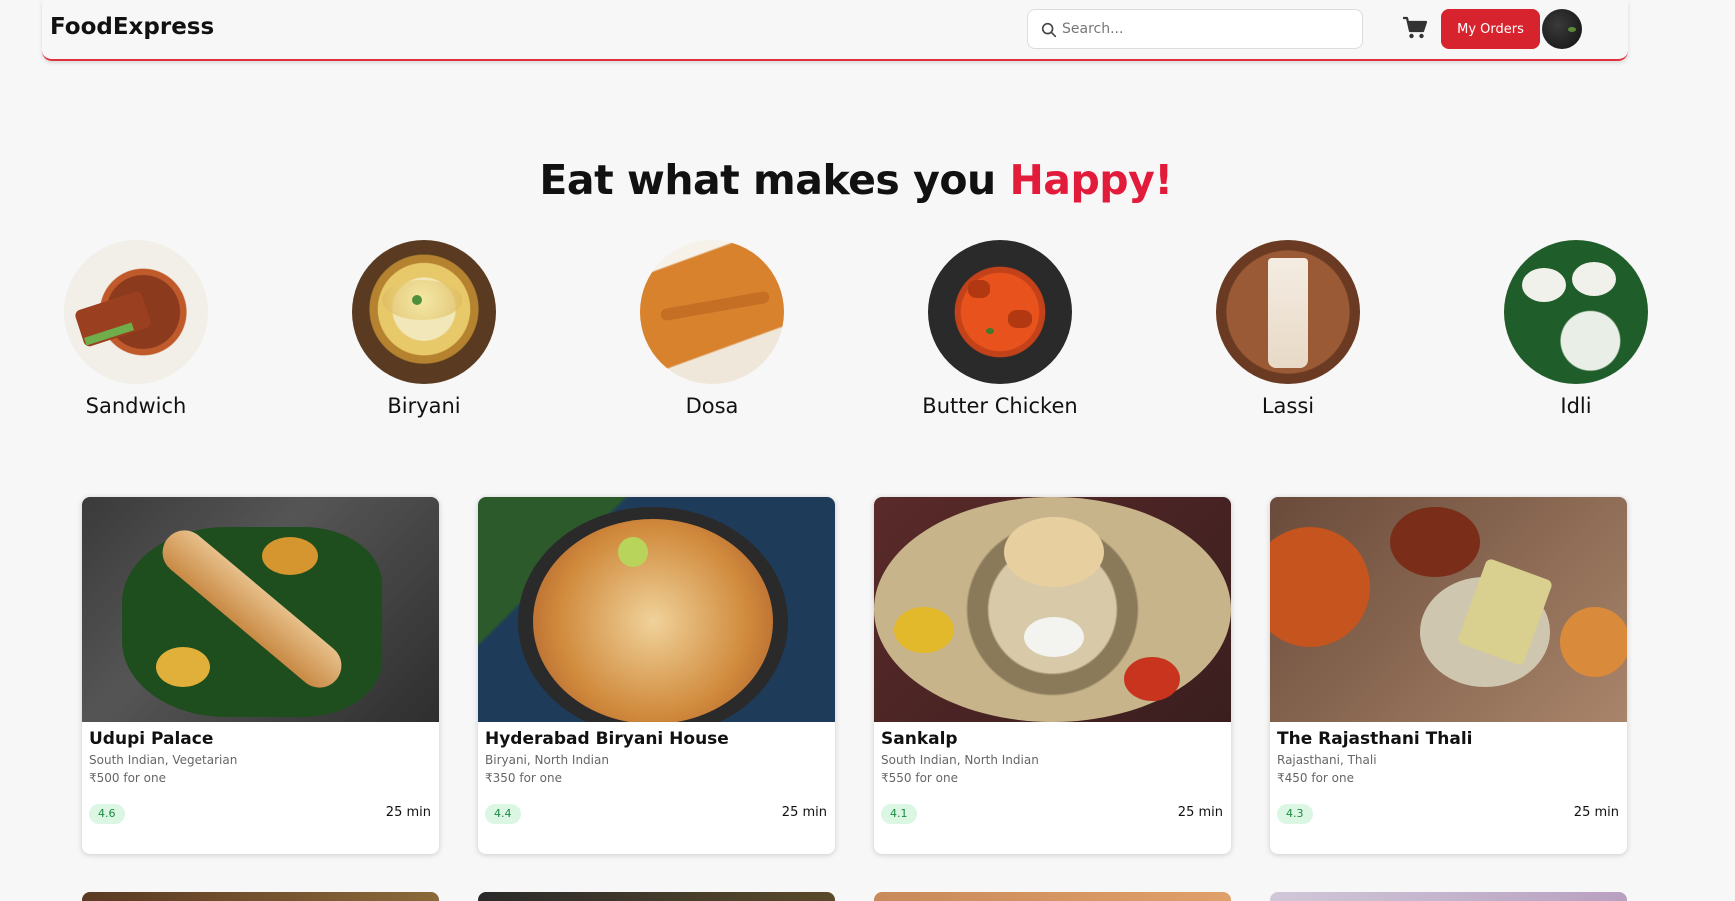  Describe the element at coordinates (1049, 30) in the screenshot. I see `search-icon` at that location.